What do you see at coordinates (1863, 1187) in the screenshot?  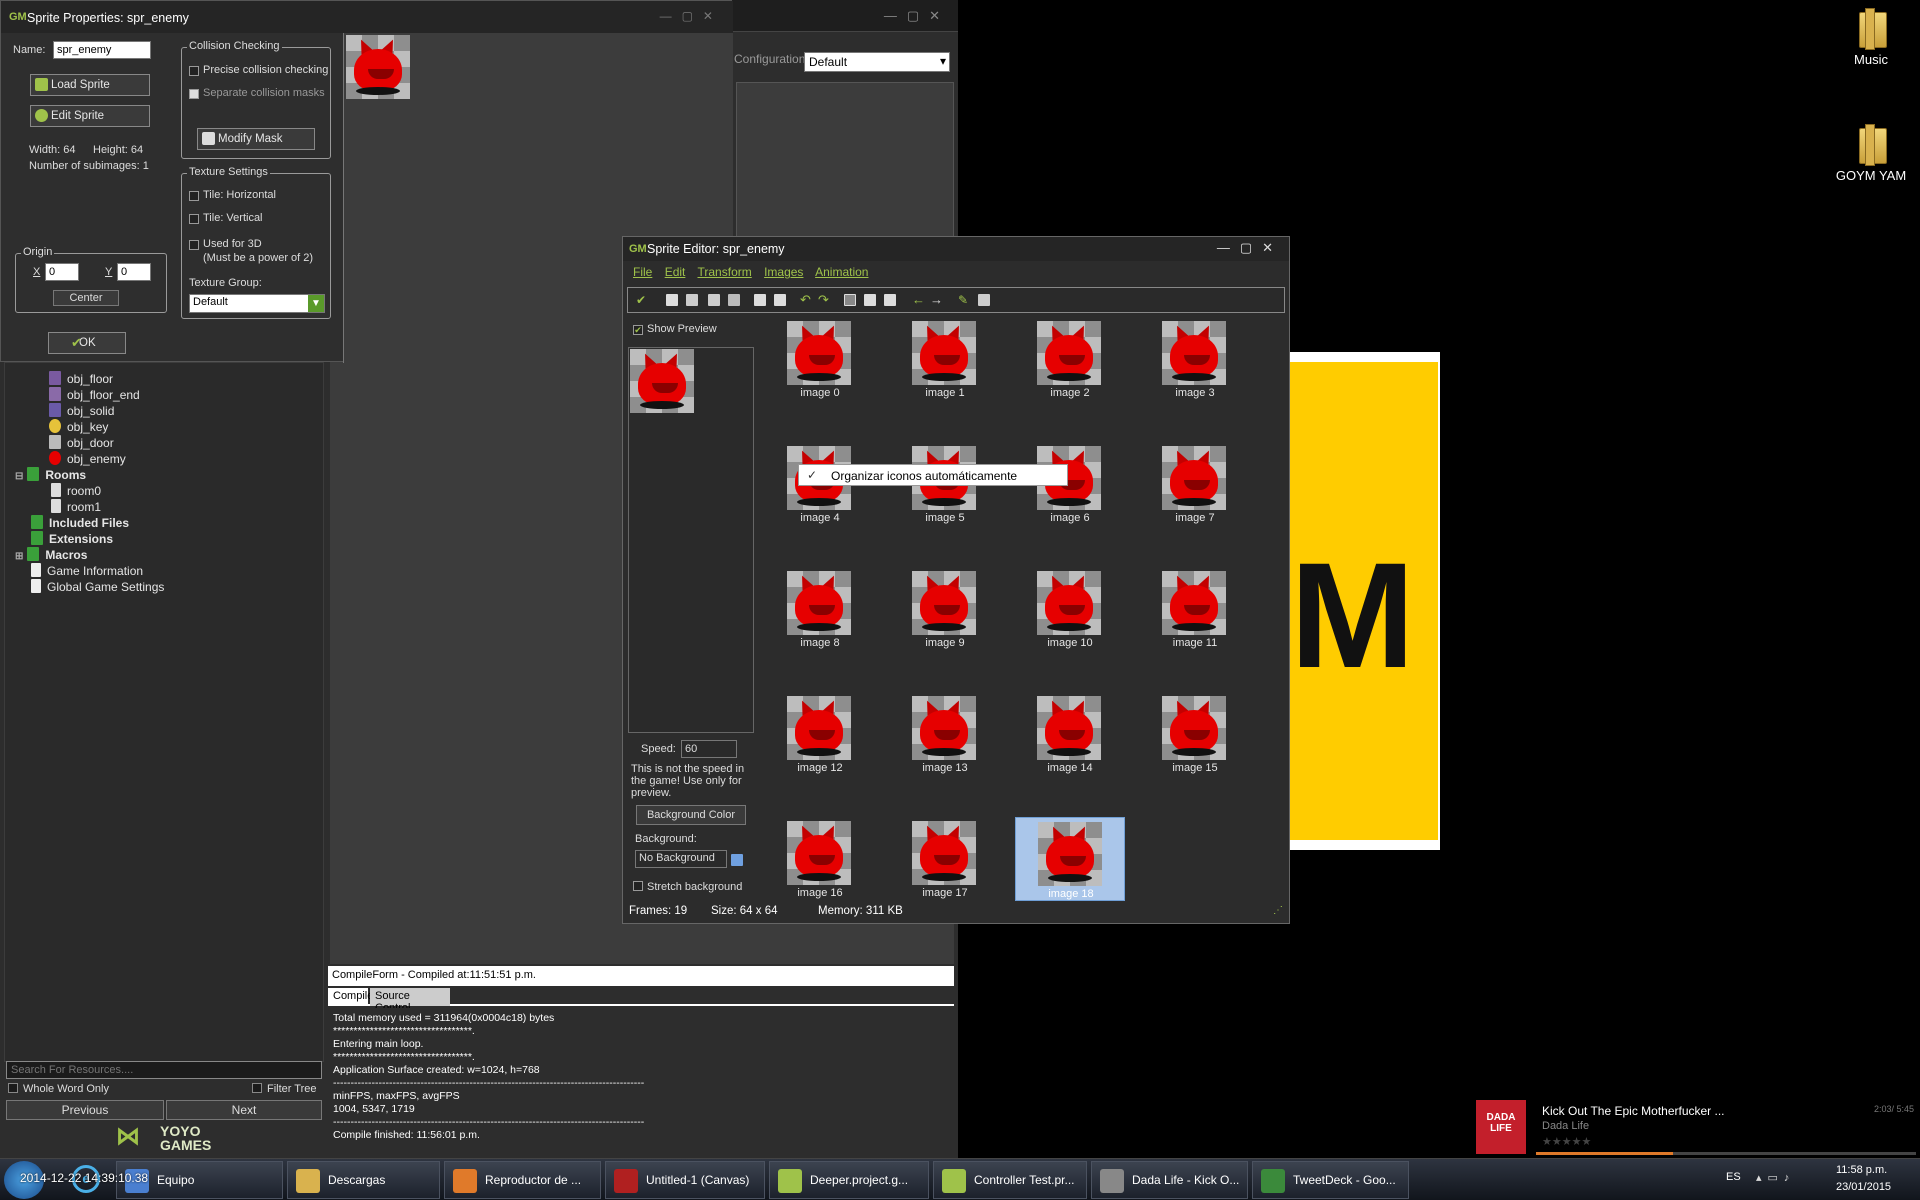 I see `clock-date: 23/01/2015` at bounding box center [1863, 1187].